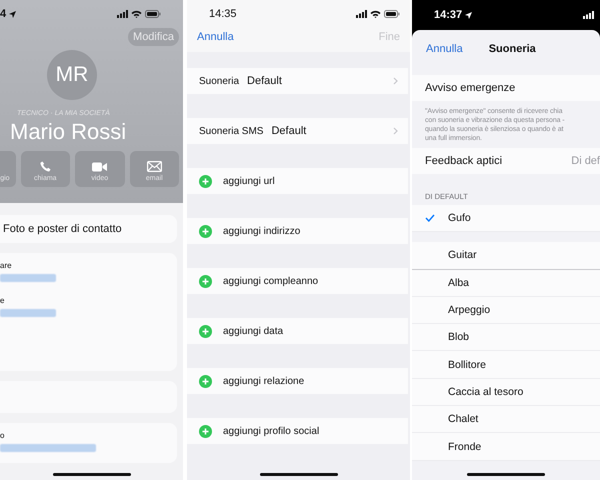  Describe the element at coordinates (506, 365) in the screenshot. I see `tone-row: Bollitore` at that location.